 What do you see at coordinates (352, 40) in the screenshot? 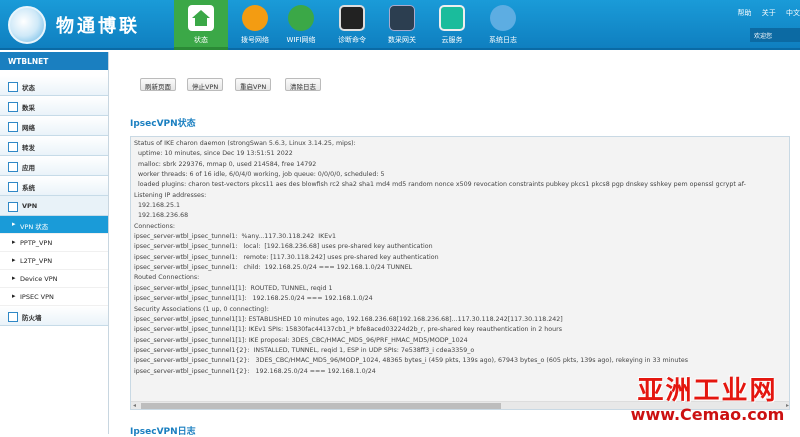
I see `nav-diagnostics-label: 诊断命令` at bounding box center [352, 40].